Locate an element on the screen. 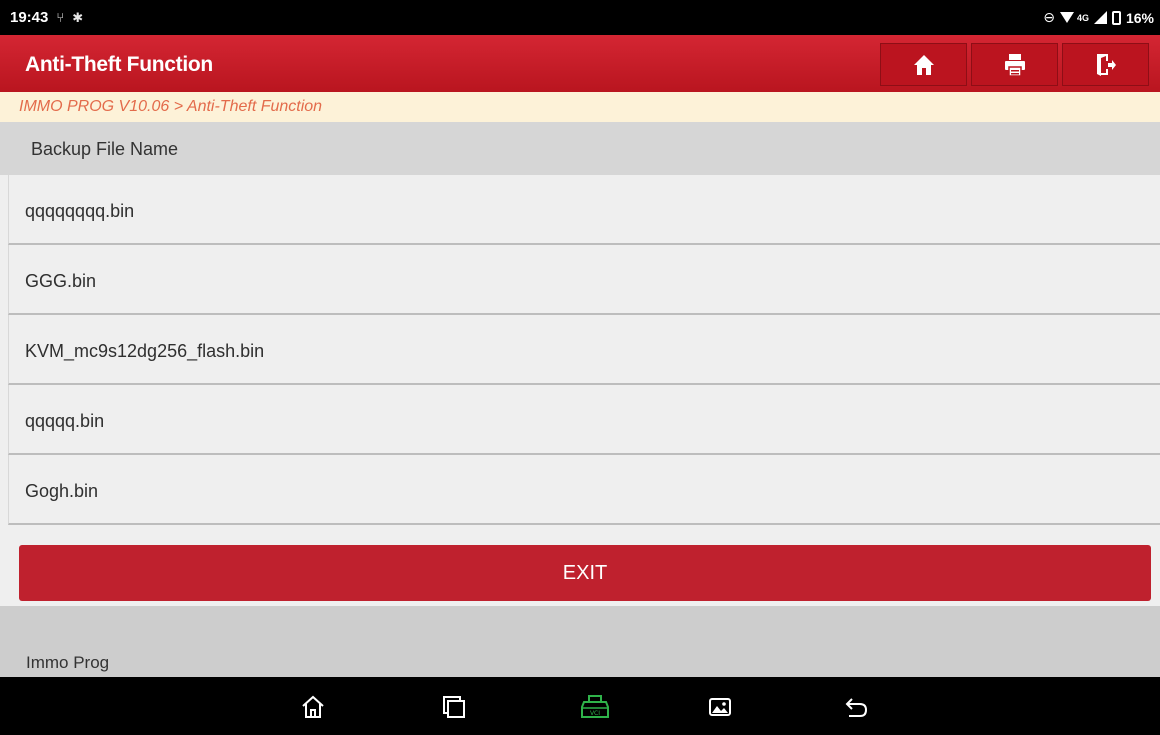  list-item: qqqqqqqq.bin is located at coordinates (584, 210).